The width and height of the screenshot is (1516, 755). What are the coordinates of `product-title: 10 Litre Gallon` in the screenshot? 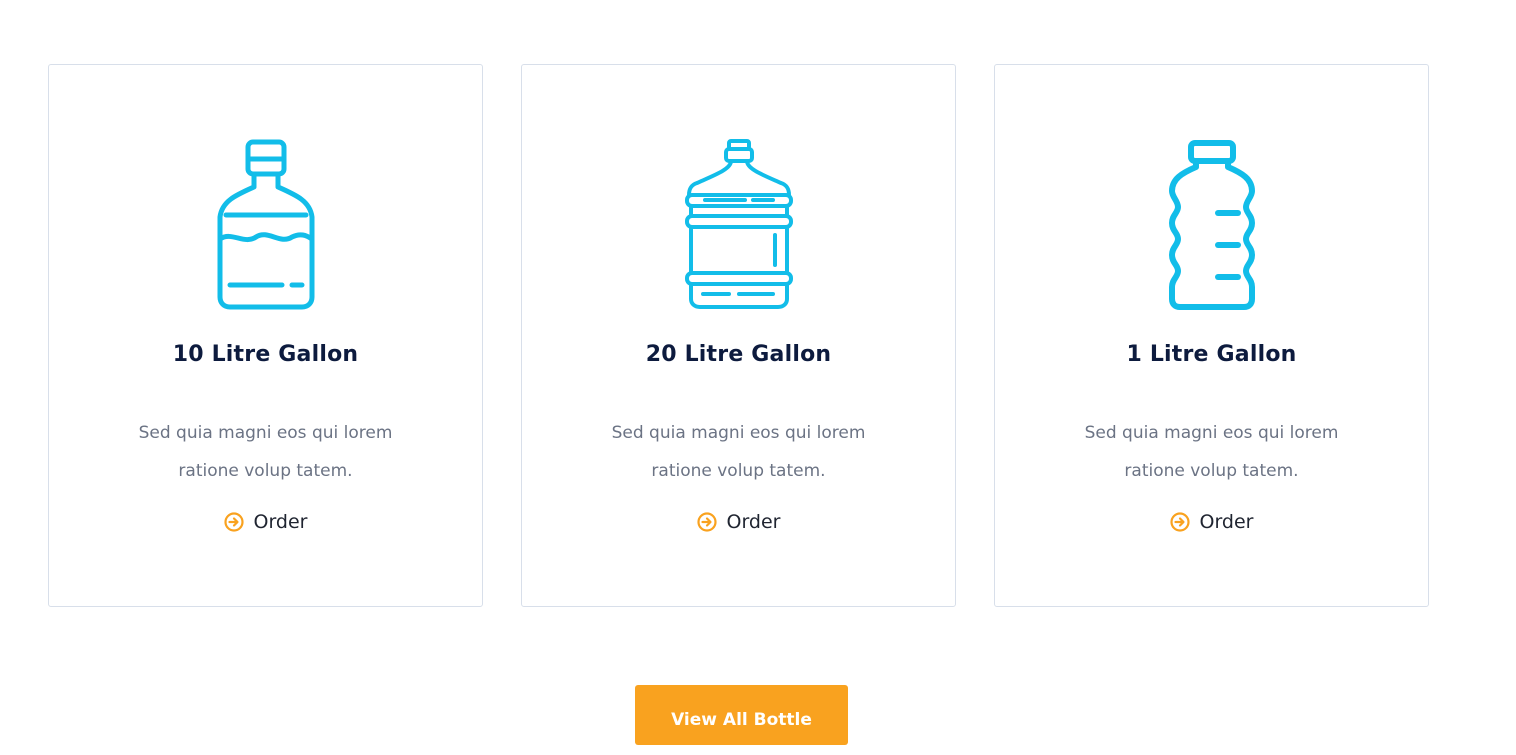 It's located at (265, 354).